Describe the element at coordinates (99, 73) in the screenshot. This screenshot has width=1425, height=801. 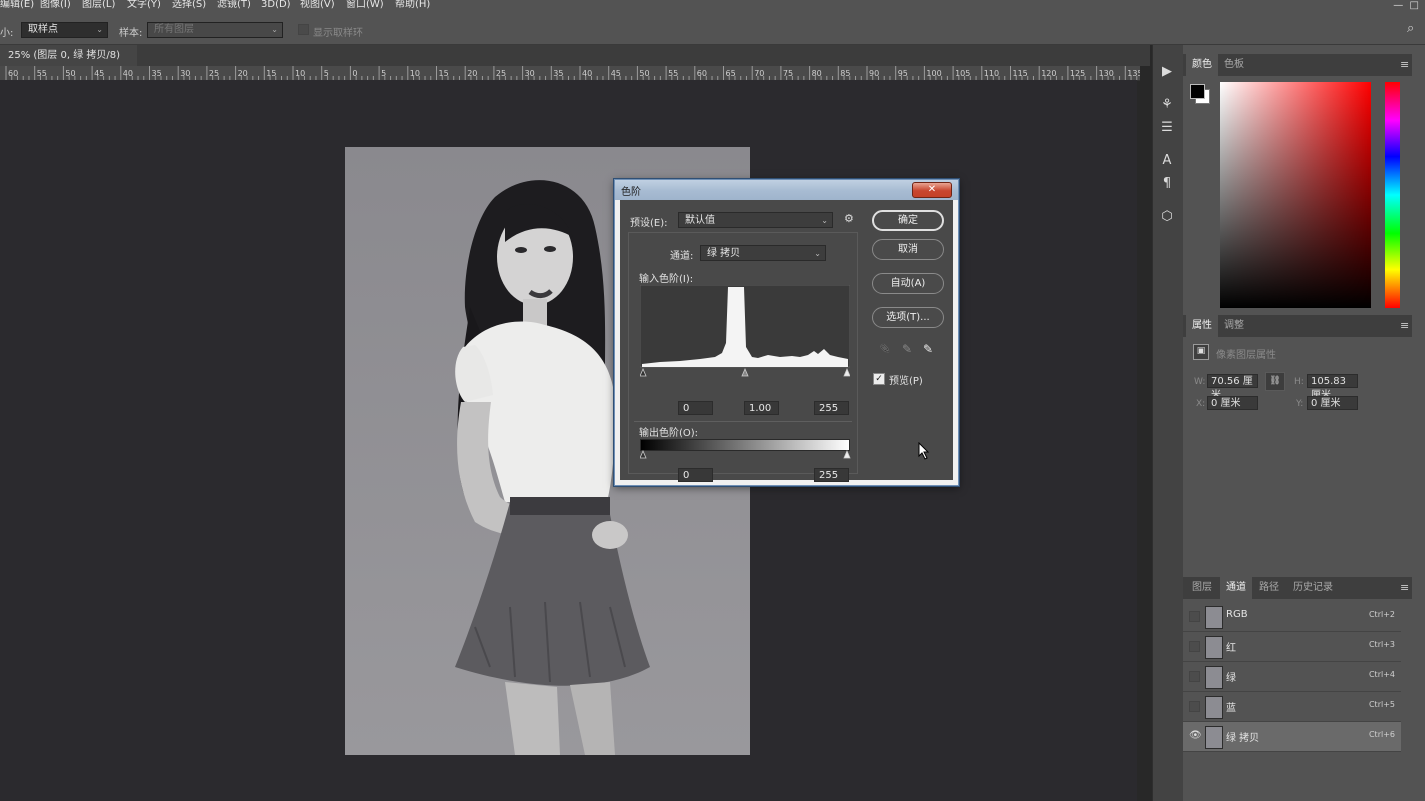
I see `ruler-label: 45` at that location.